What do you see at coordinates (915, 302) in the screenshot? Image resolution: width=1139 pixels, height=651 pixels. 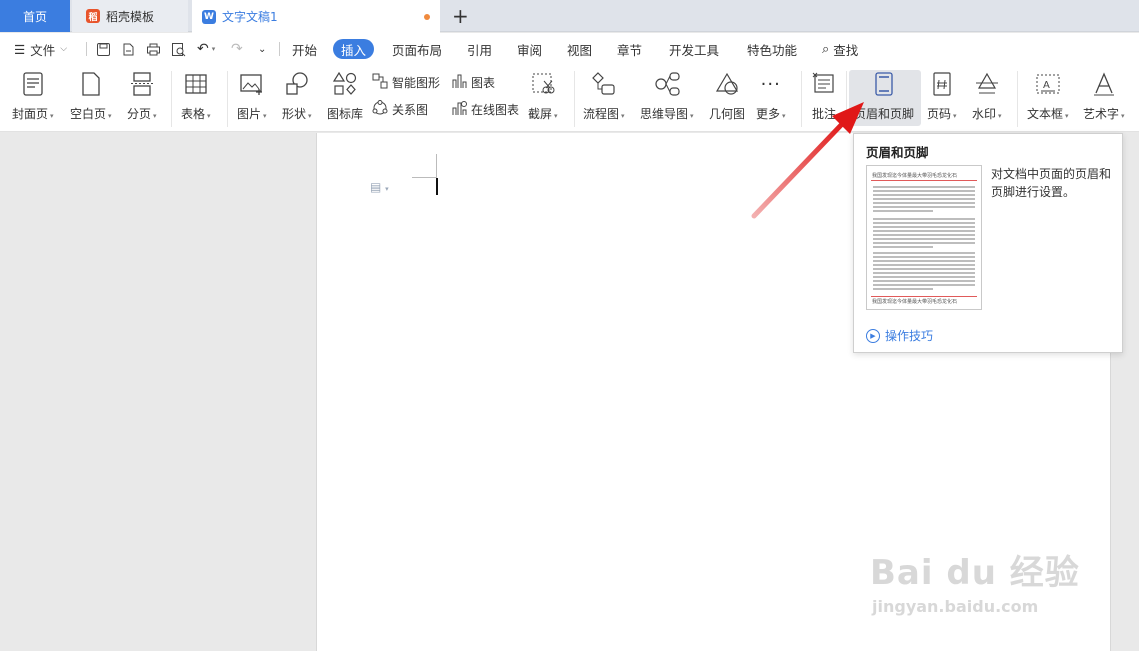 I see `preview-footer-text: 我国发现迄今体量最大带羽毛恐龙化石` at bounding box center [915, 302].